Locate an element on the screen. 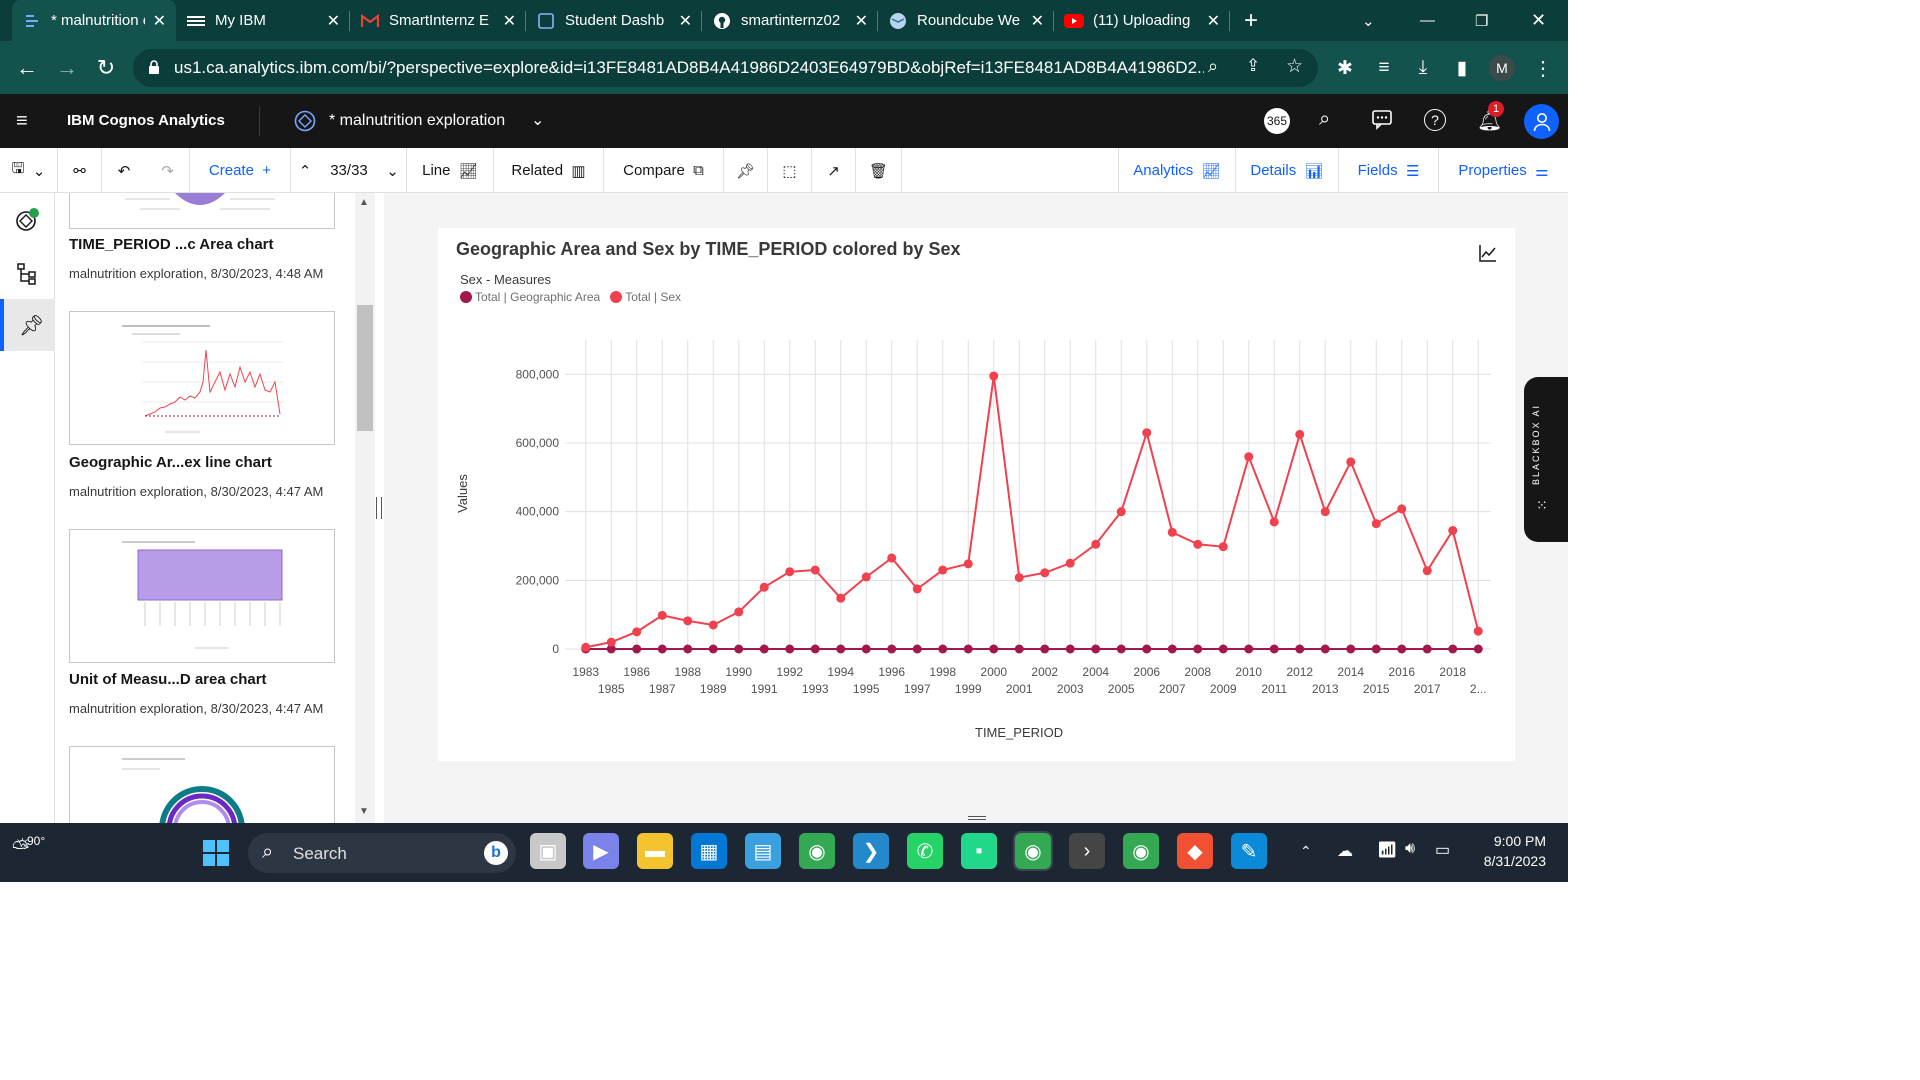 The image size is (1920, 1080). hamburger-menu-icon: ≡ is located at coordinates (22, 121).